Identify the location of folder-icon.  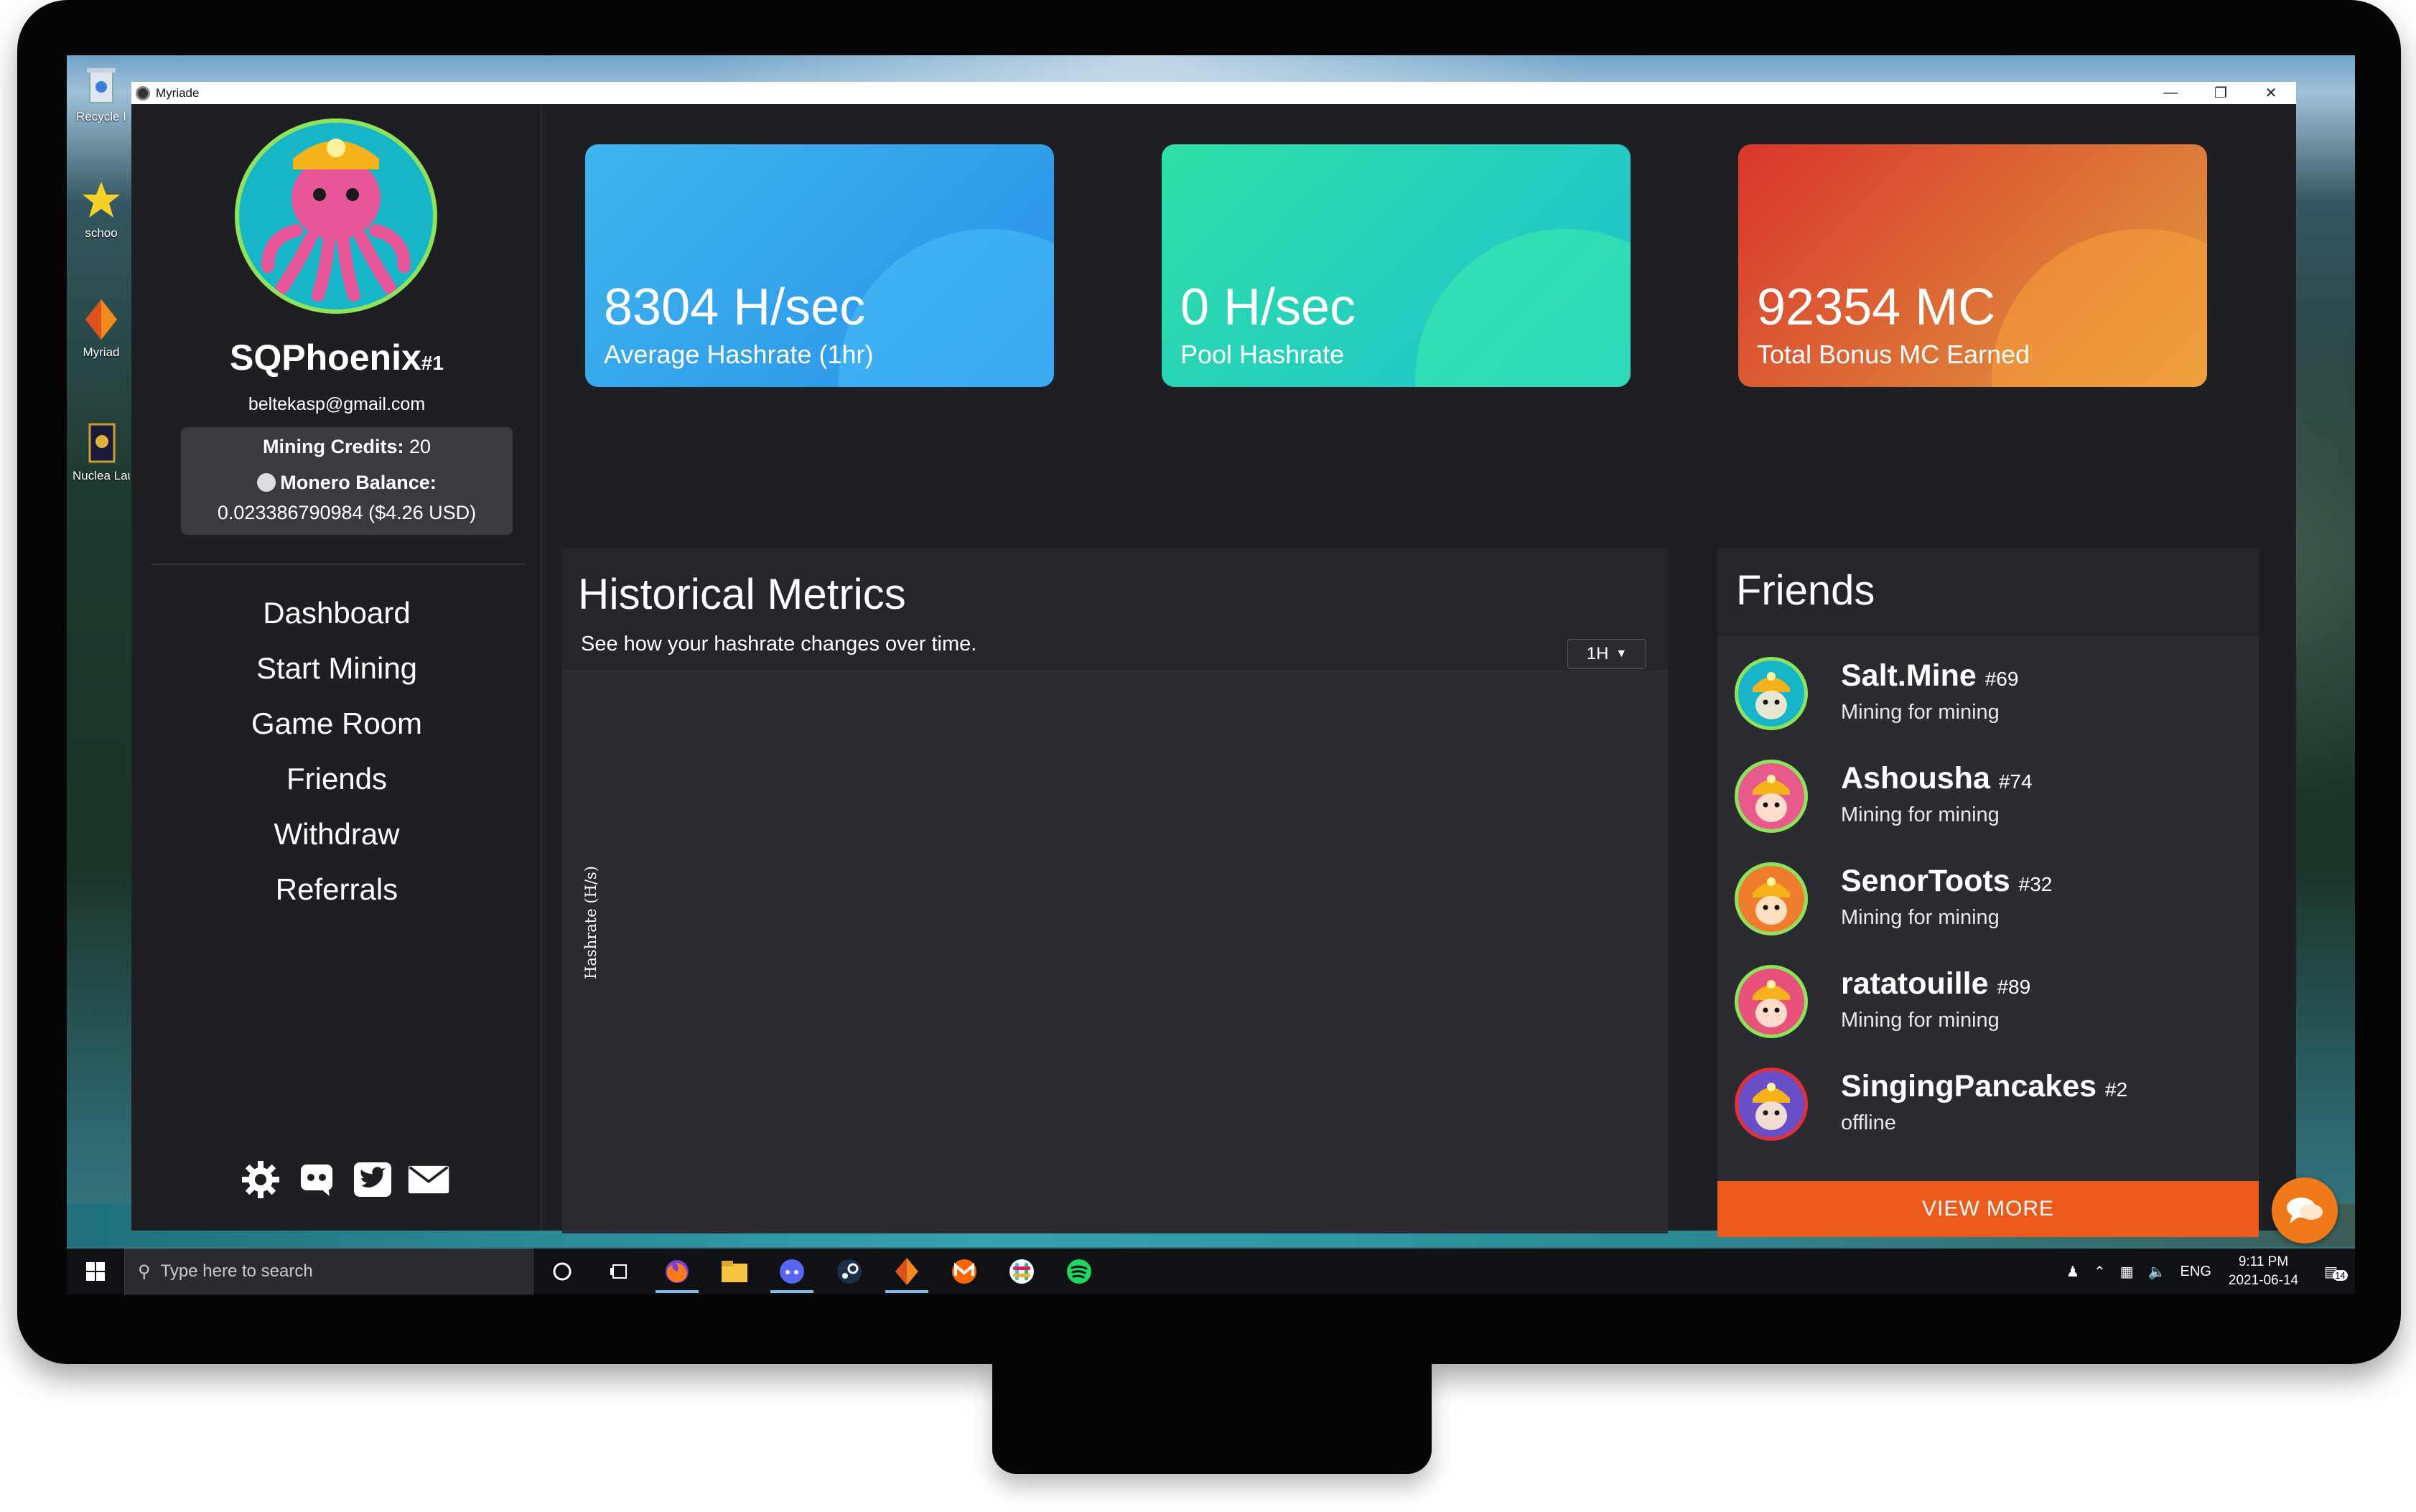
(734, 1271).